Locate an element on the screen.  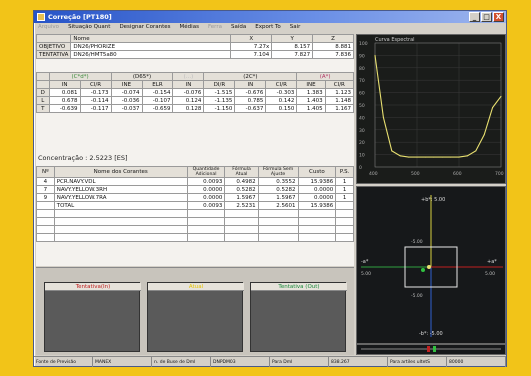
y-tick-label: 40 is located at coordinates (362, 118).